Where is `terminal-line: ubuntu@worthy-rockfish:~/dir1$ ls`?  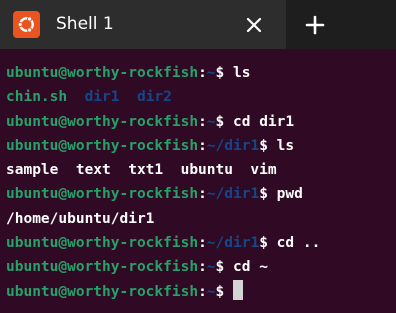
terminal-line: ubuntu@worthy-rockfish:~/dir1$ ls is located at coordinates (150, 145).